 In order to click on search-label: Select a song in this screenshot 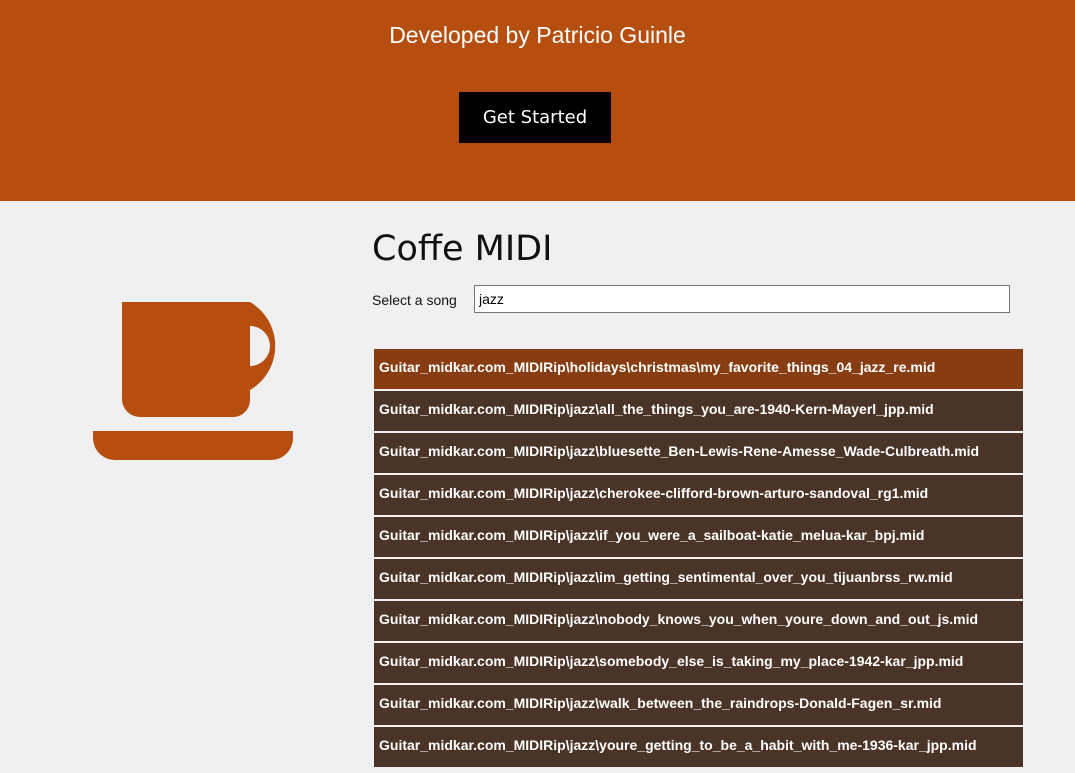, I will do `click(414, 300)`.